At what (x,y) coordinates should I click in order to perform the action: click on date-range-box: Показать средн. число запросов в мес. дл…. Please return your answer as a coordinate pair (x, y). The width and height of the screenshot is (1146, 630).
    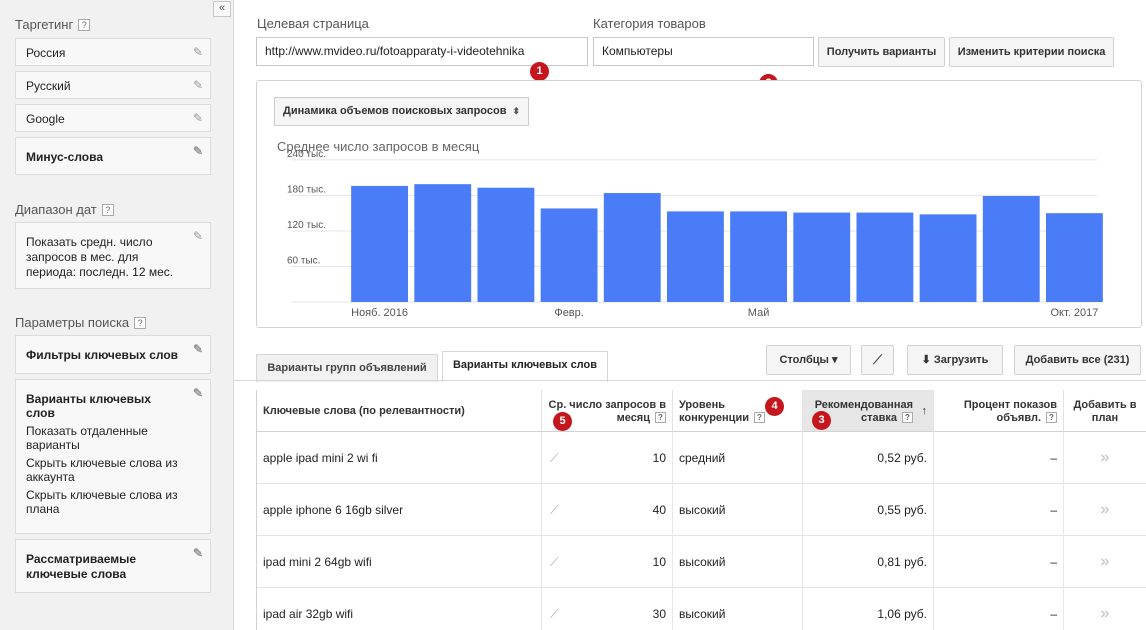
    Looking at the image, I should click on (113, 255).